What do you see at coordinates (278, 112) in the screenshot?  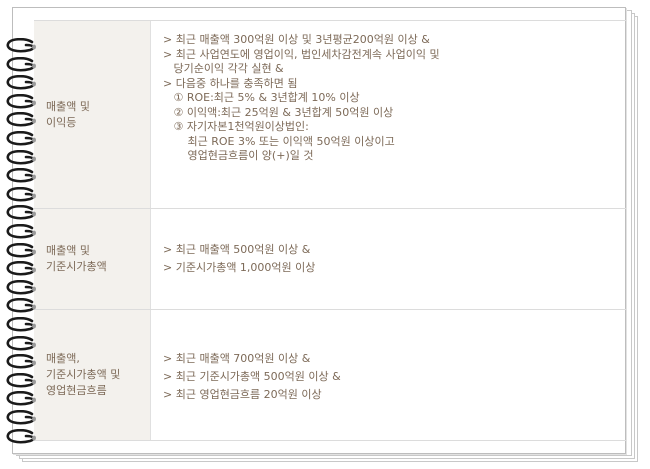 I see `criteria-line: ② 이익액:최근 25억원 & 3년합계 50억원 이상` at bounding box center [278, 112].